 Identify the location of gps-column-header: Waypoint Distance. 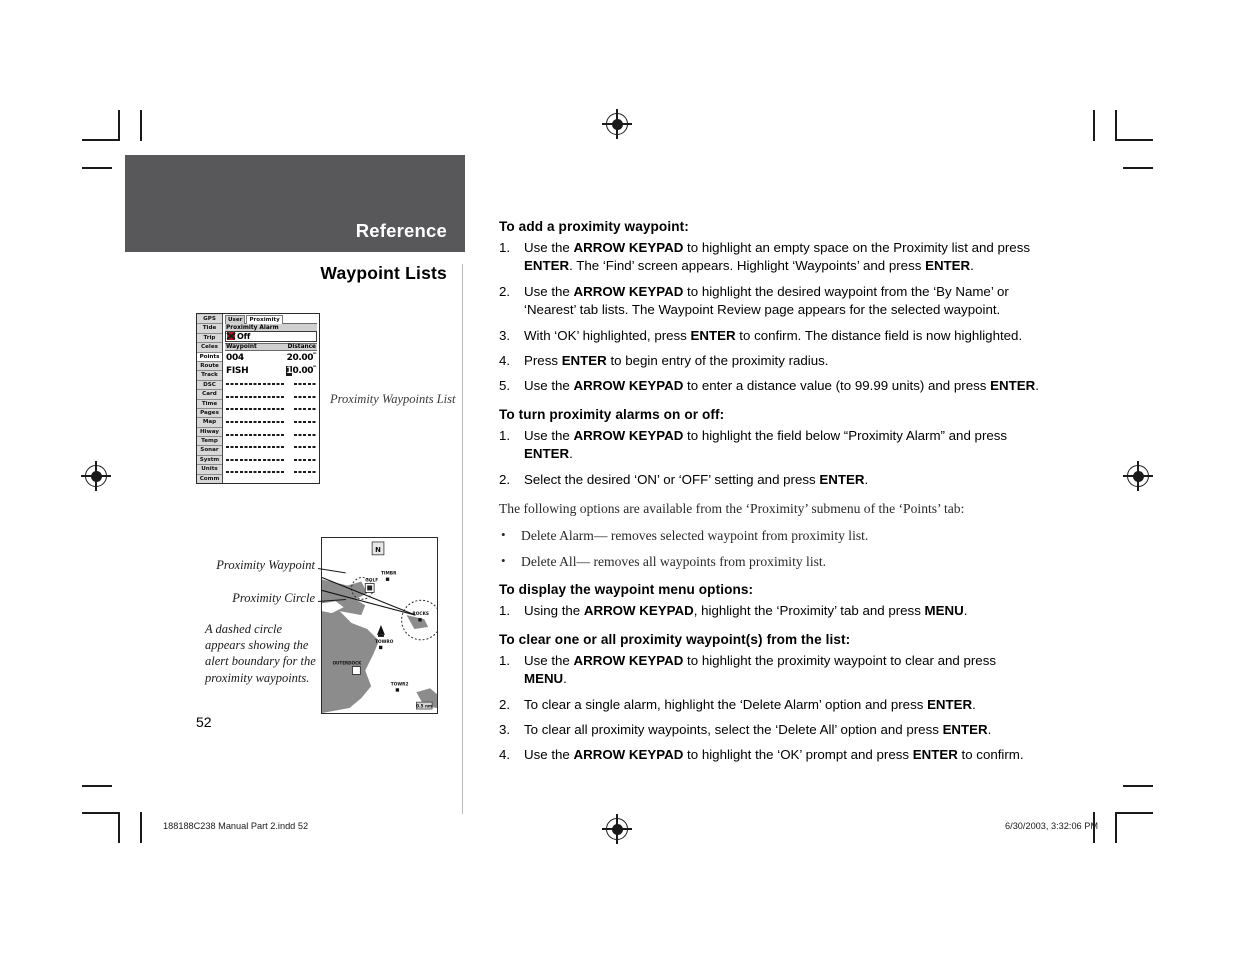
(271, 346).